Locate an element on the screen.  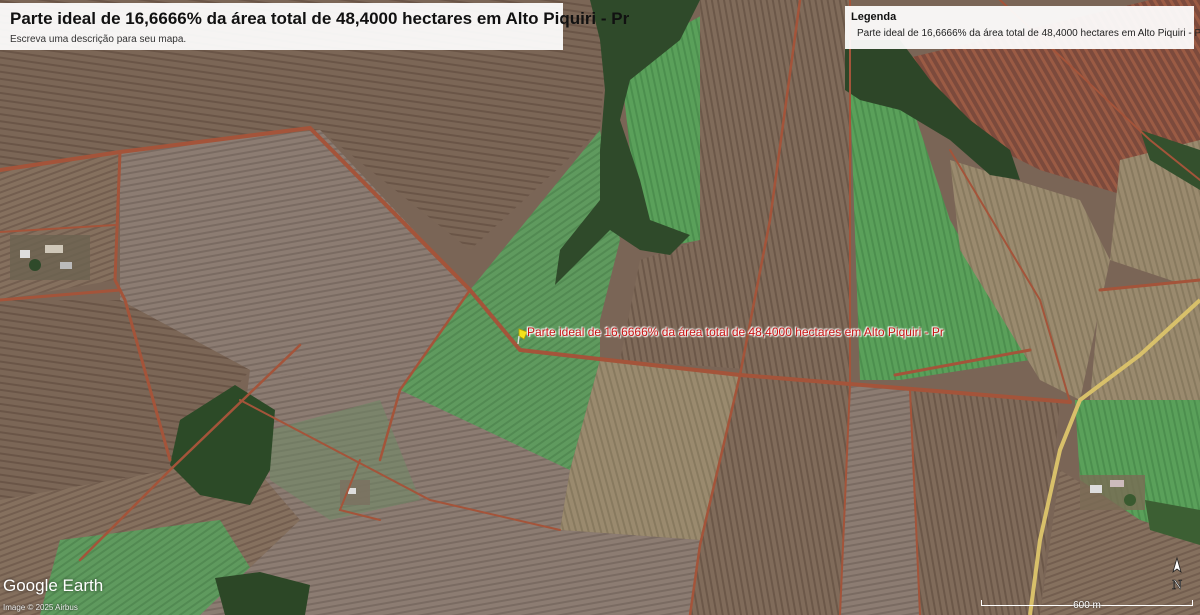
imagery-credit: Image © 2025 Airbus is located at coordinates (40, 607).